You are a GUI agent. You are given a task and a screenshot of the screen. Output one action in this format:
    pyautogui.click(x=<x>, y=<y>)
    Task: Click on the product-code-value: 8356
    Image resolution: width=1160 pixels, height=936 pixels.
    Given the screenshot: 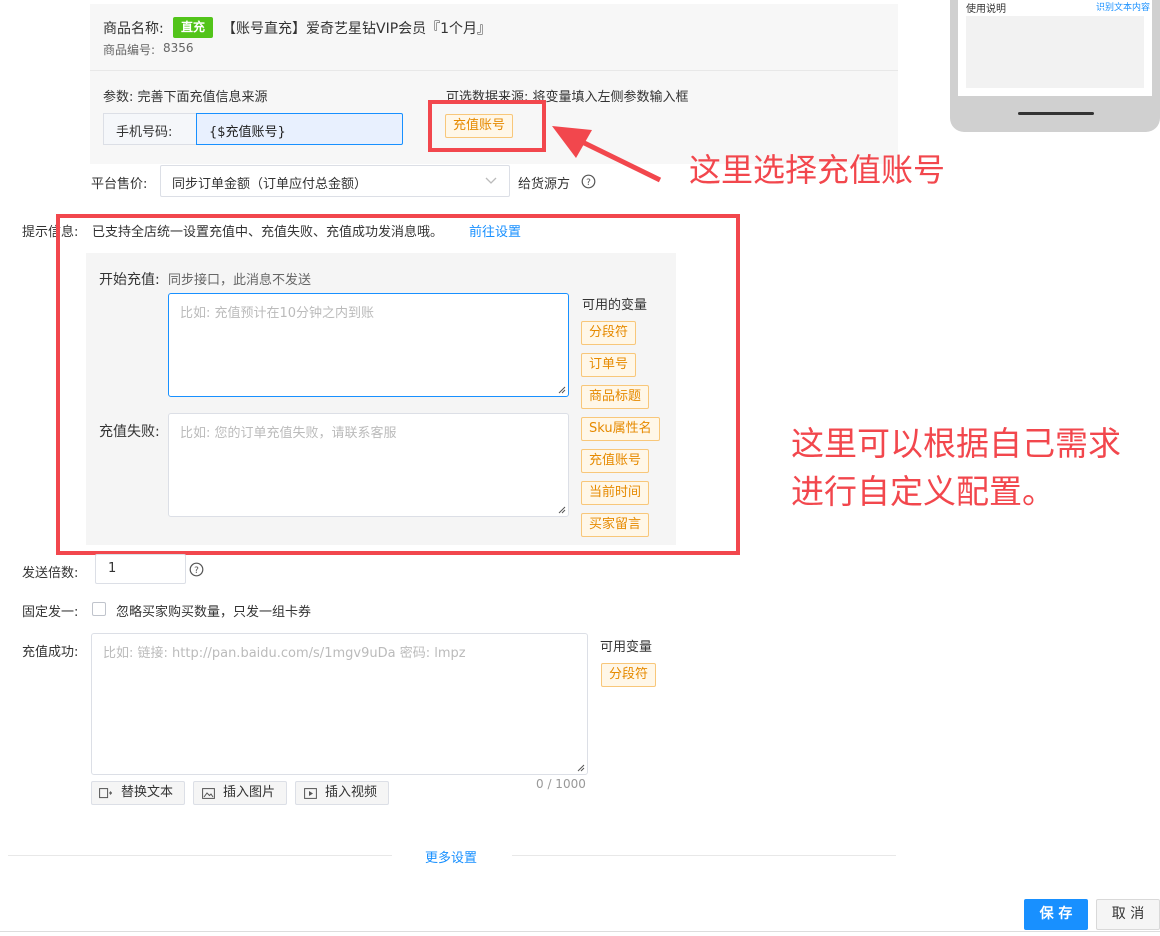 What is the action you would take?
    pyautogui.click(x=178, y=48)
    